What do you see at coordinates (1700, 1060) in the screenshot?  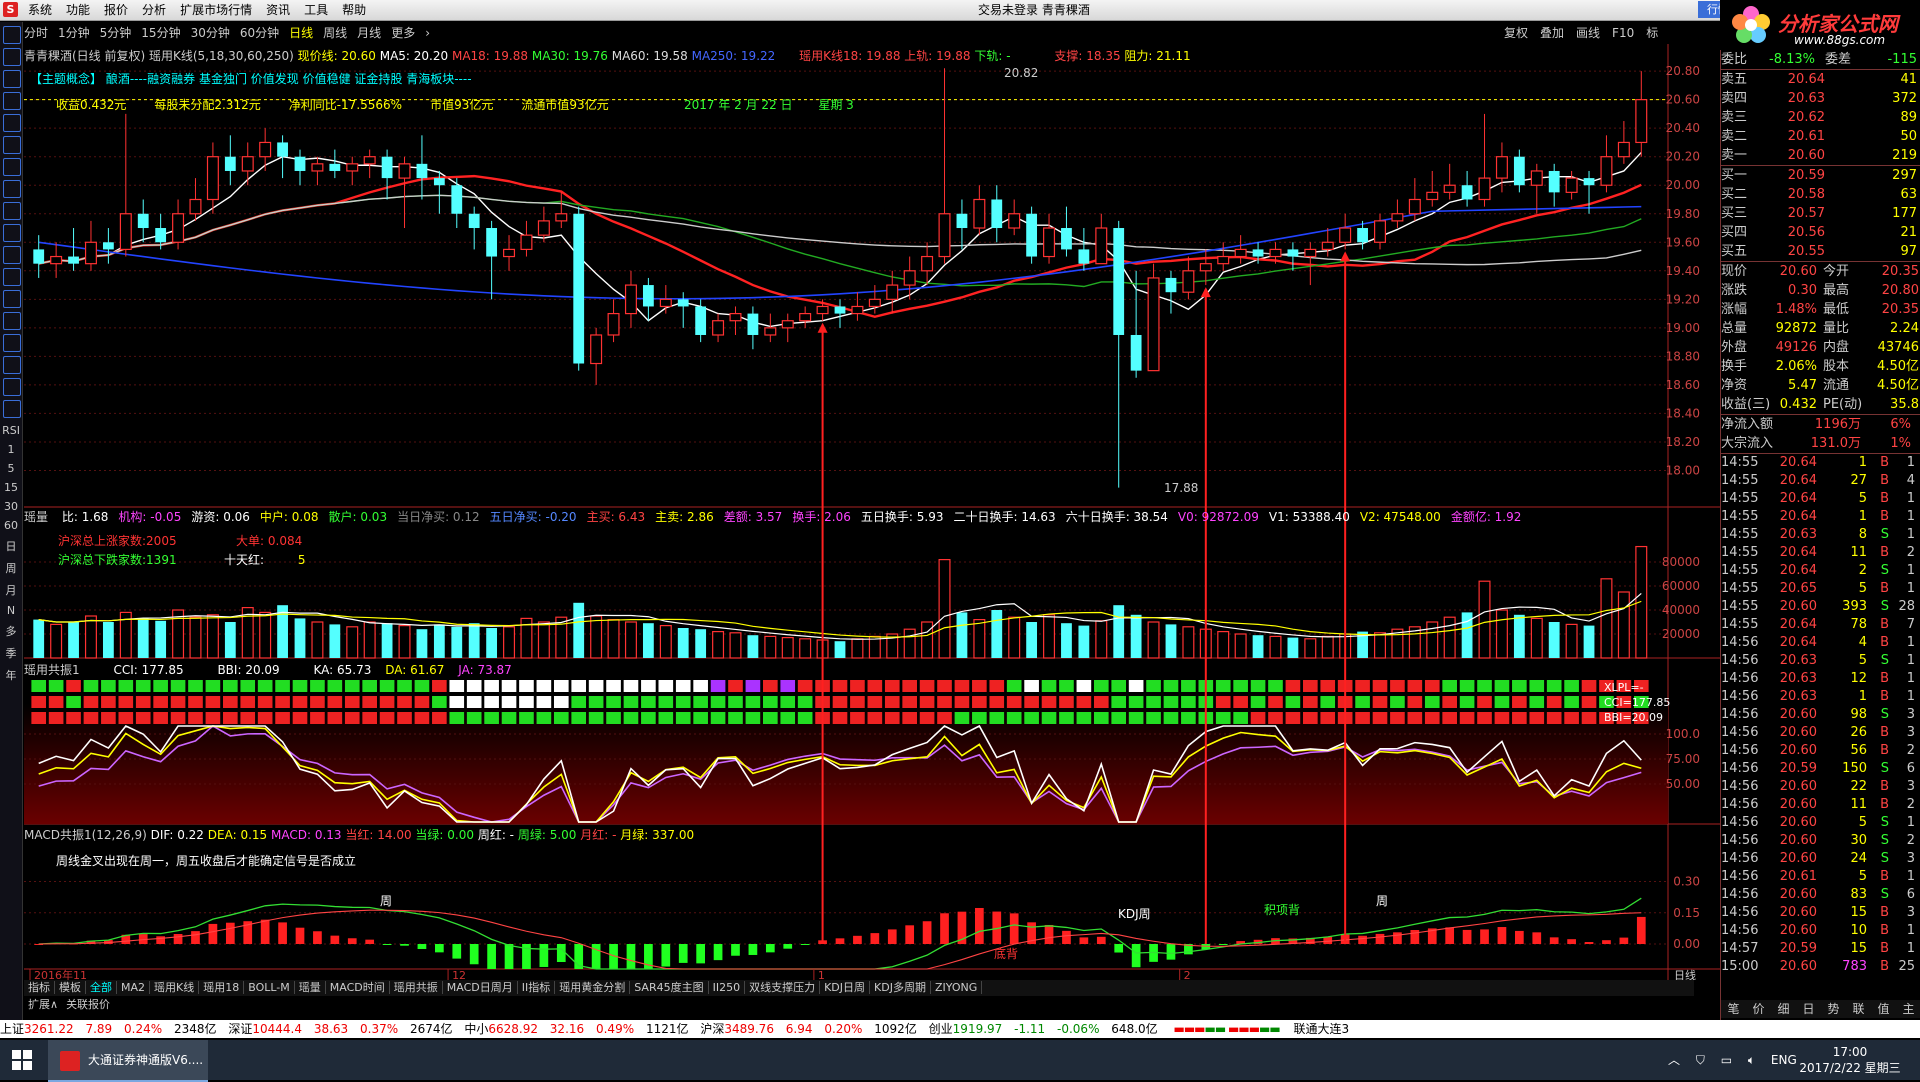 I see `shield-icon: ⛉` at bounding box center [1700, 1060].